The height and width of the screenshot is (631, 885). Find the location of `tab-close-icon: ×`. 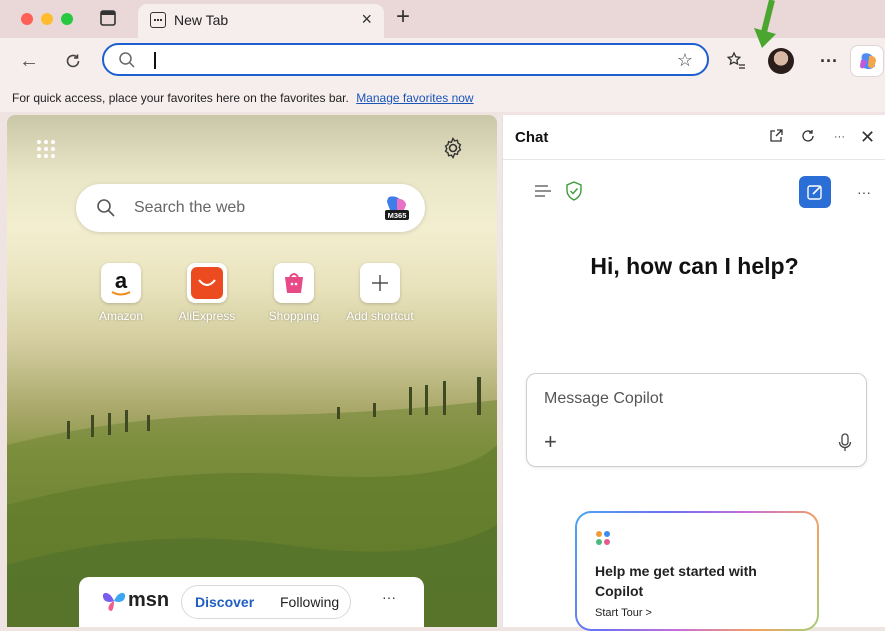

tab-close-icon: × is located at coordinates (366, 19).